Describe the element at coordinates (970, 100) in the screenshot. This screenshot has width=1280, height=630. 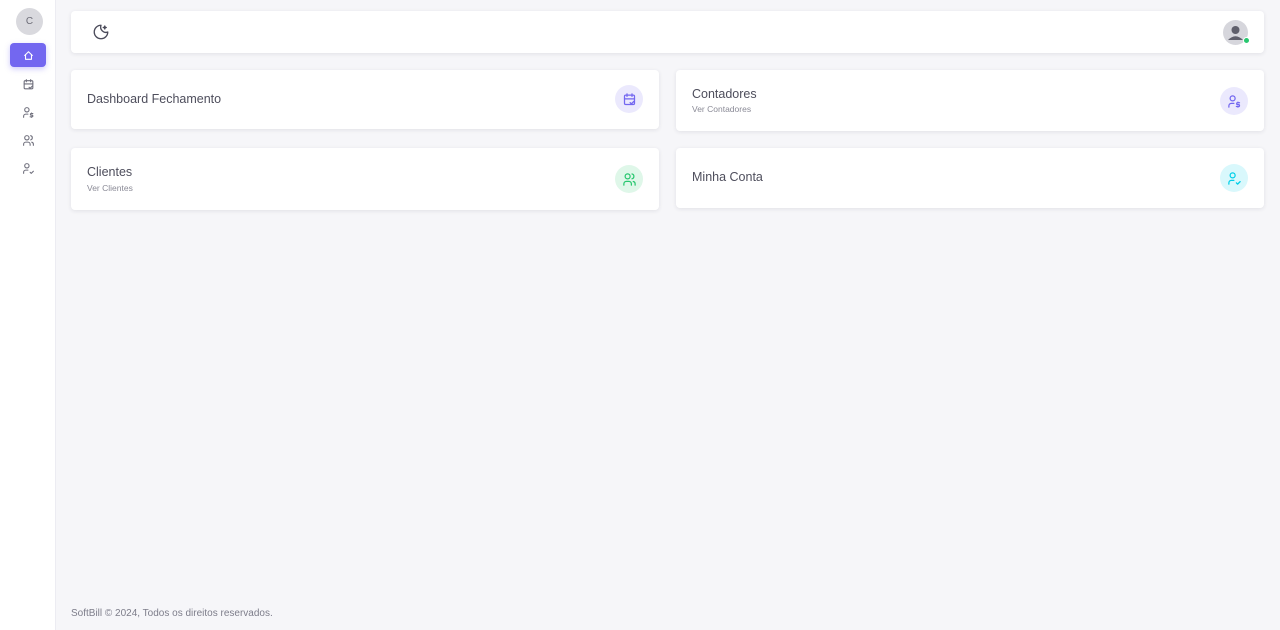
I see `card-contadores: Contadores Ver Contadores` at that location.